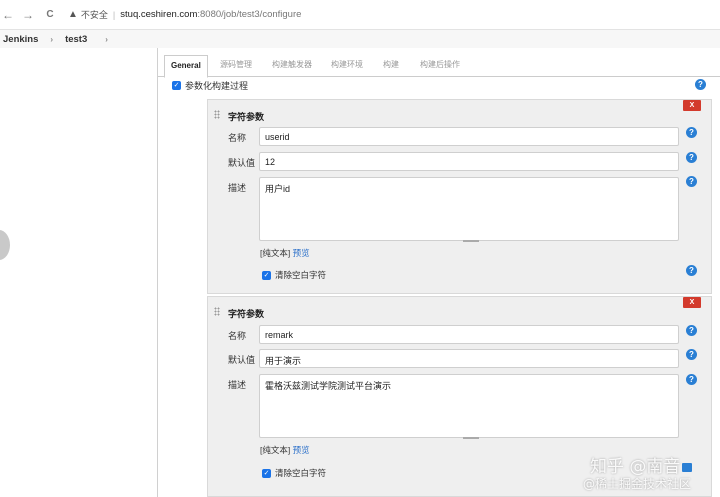 The width and height of the screenshot is (720, 497). Describe the element at coordinates (159, 14) in the screenshot. I see `url-host: stuq.ceshiren.com` at that location.